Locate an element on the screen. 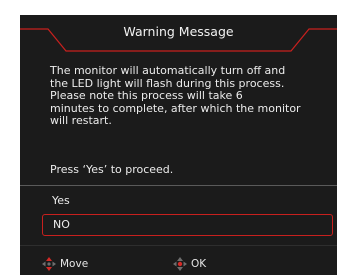 The image size is (357, 275). proceed-prompt: Press ‘Yes’ to proceed. is located at coordinates (112, 169).